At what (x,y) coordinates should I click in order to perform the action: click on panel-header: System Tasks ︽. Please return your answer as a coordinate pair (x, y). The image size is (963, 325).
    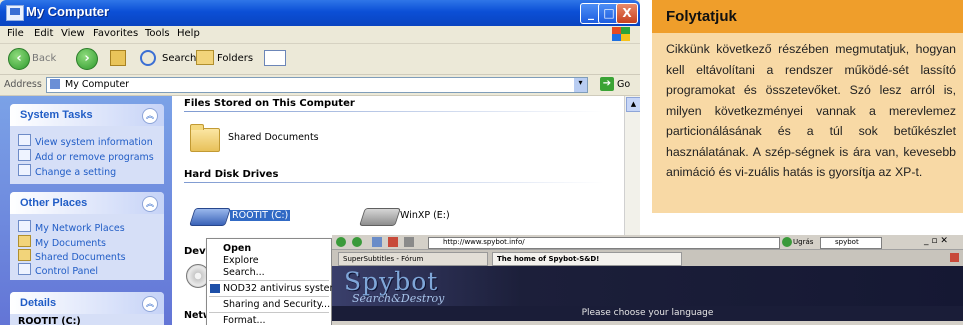
    Looking at the image, I should click on (87, 115).